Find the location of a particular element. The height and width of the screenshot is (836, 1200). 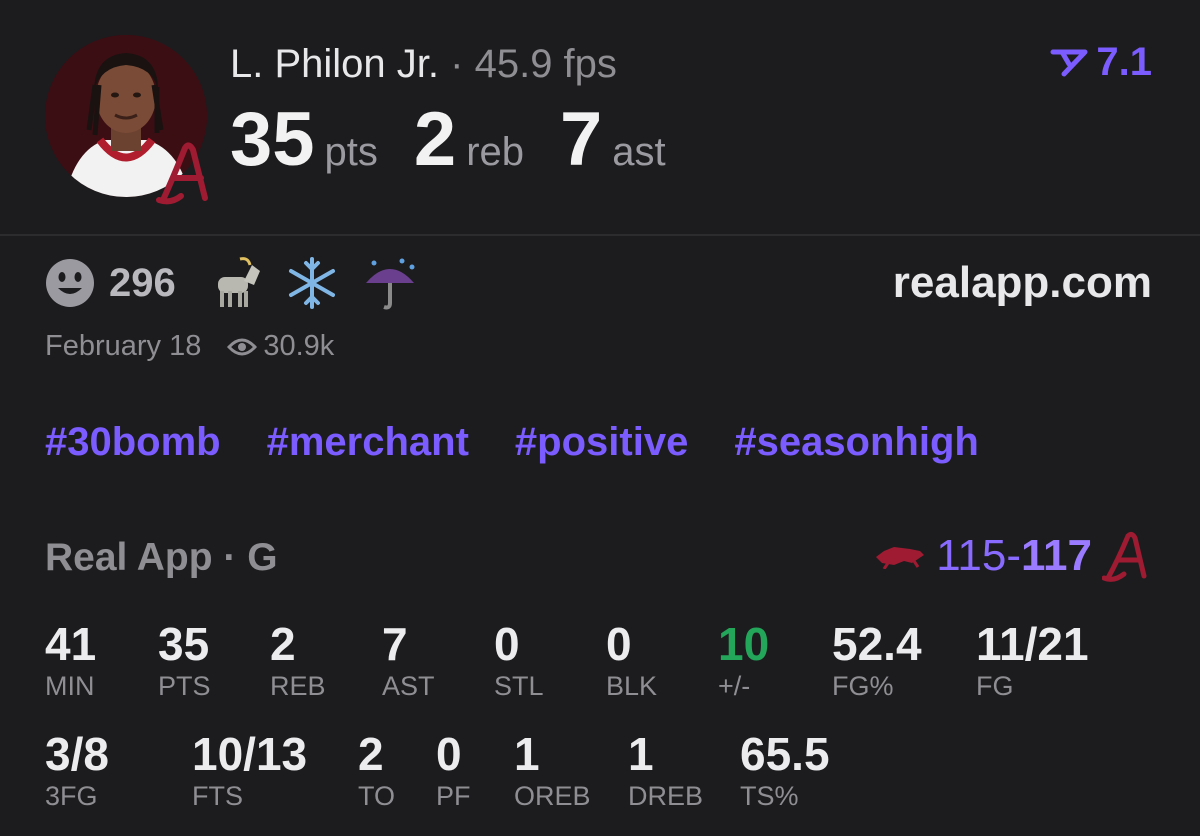

script-a-icon is located at coordinates (1124, 556).